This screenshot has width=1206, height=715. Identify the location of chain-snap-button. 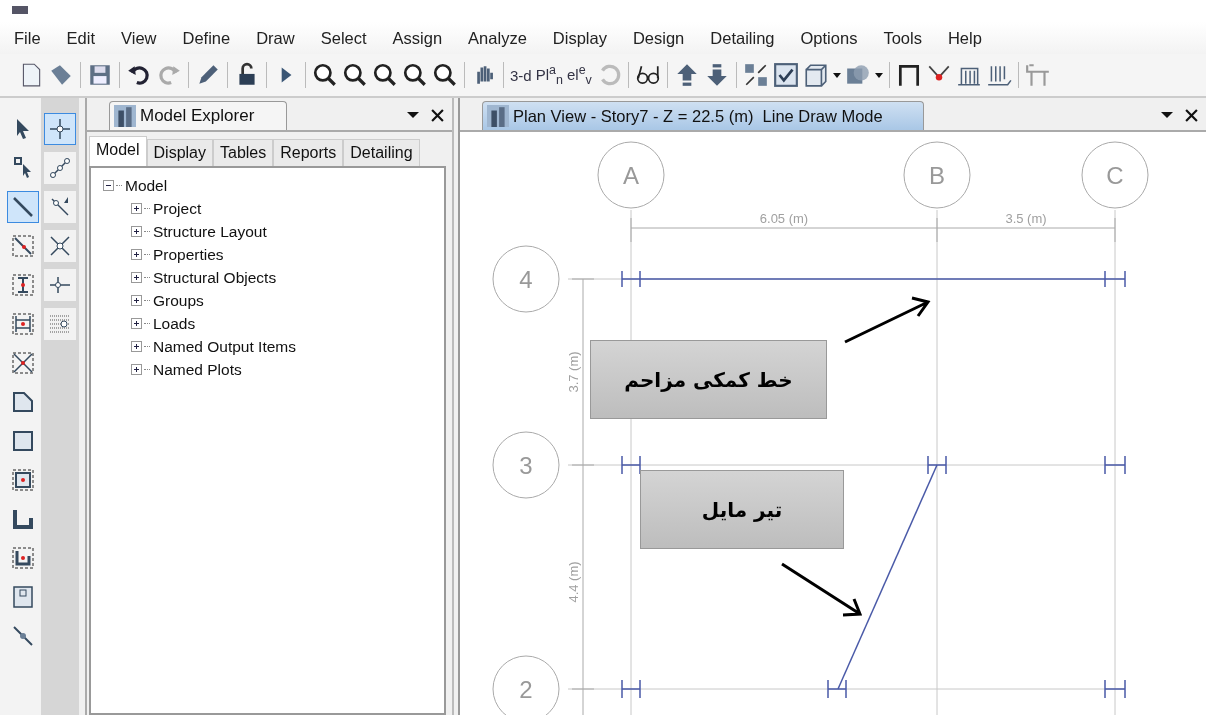
(60, 168).